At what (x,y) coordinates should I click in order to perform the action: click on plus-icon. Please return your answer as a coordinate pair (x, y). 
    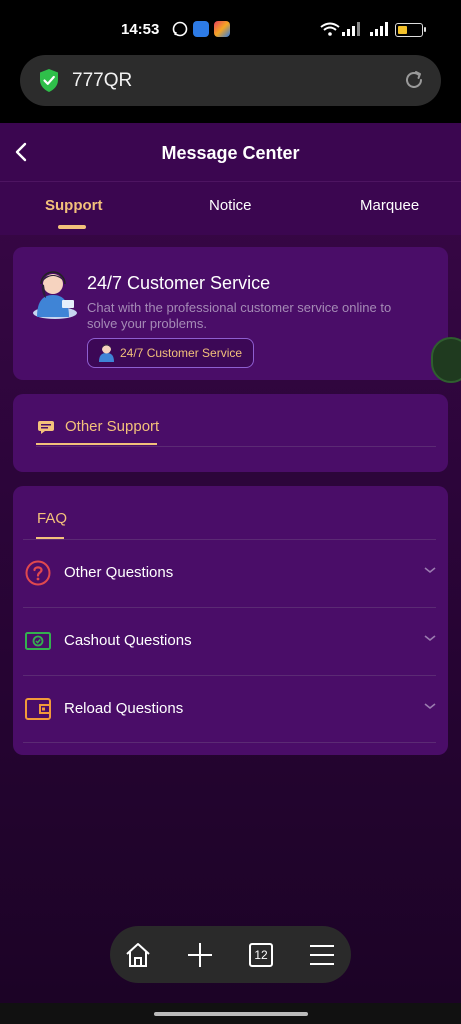
    Looking at the image, I should click on (200, 955).